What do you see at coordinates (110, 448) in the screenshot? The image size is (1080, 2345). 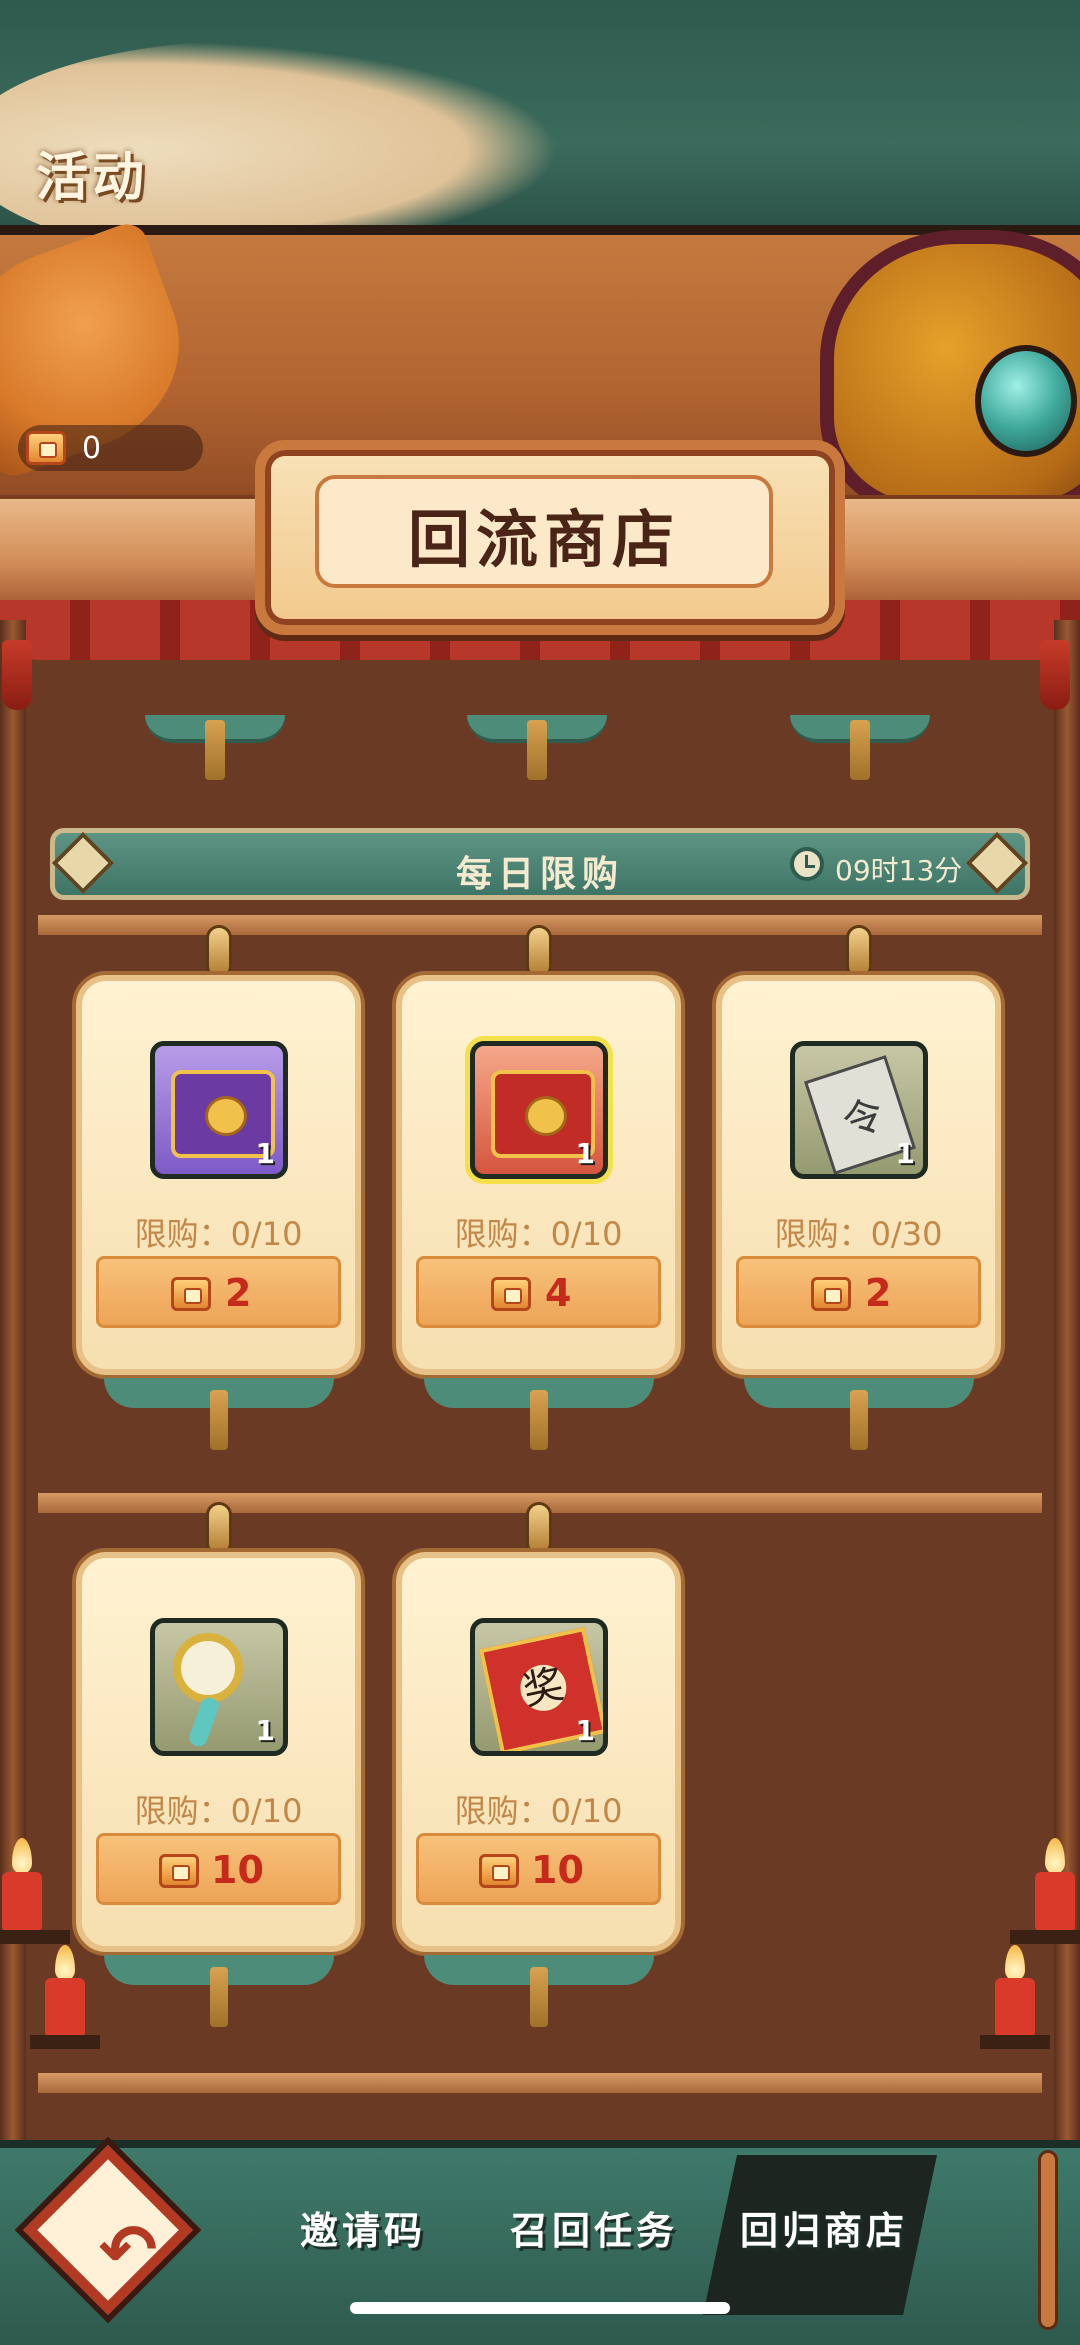 I see `currency-display: 0` at bounding box center [110, 448].